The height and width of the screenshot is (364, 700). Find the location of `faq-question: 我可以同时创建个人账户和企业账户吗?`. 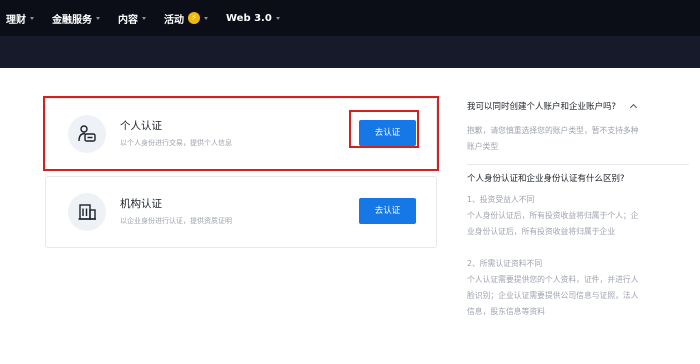

faq-question: 我可以同时创建个人账户和企业账户吗? is located at coordinates (578, 106).